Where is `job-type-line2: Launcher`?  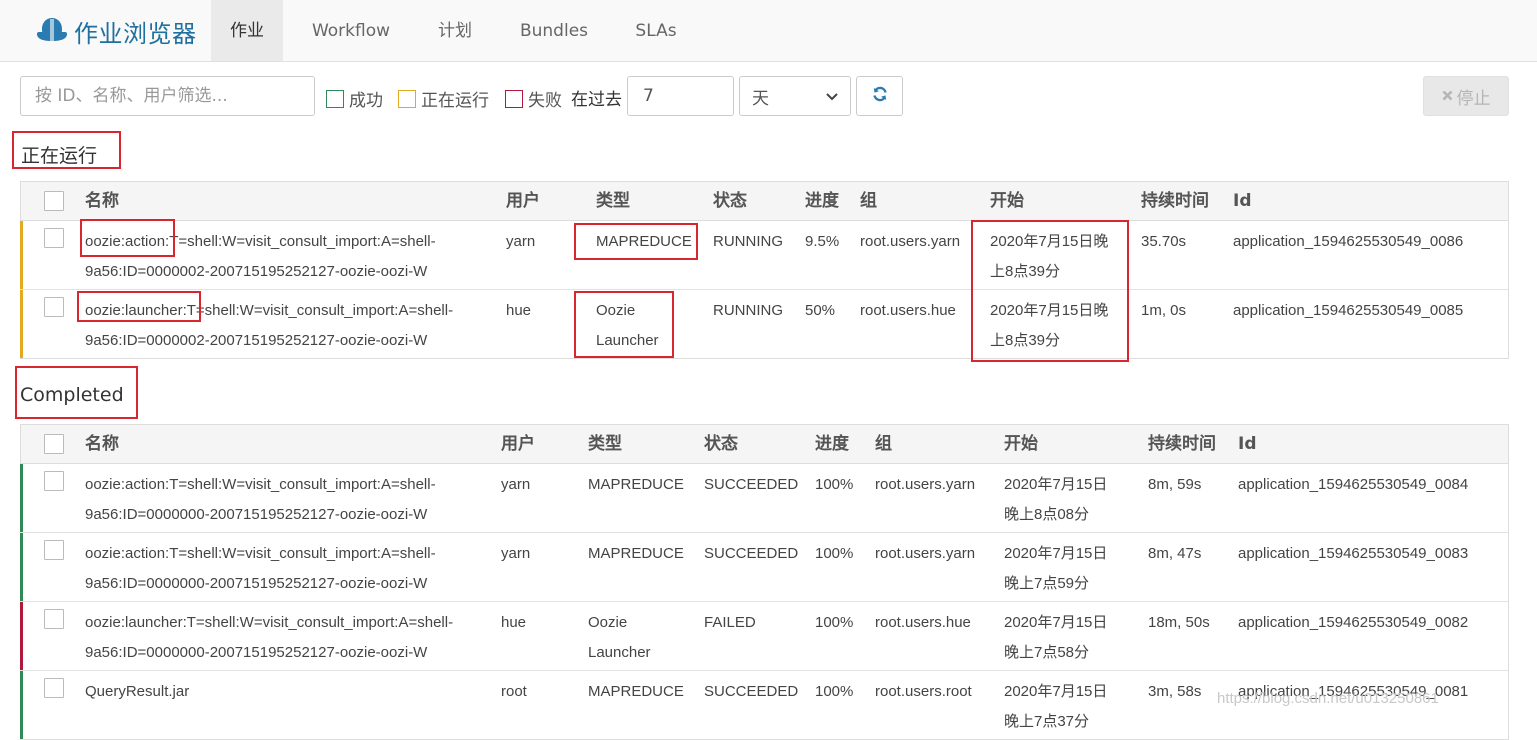 job-type-line2: Launcher is located at coordinates (619, 652).